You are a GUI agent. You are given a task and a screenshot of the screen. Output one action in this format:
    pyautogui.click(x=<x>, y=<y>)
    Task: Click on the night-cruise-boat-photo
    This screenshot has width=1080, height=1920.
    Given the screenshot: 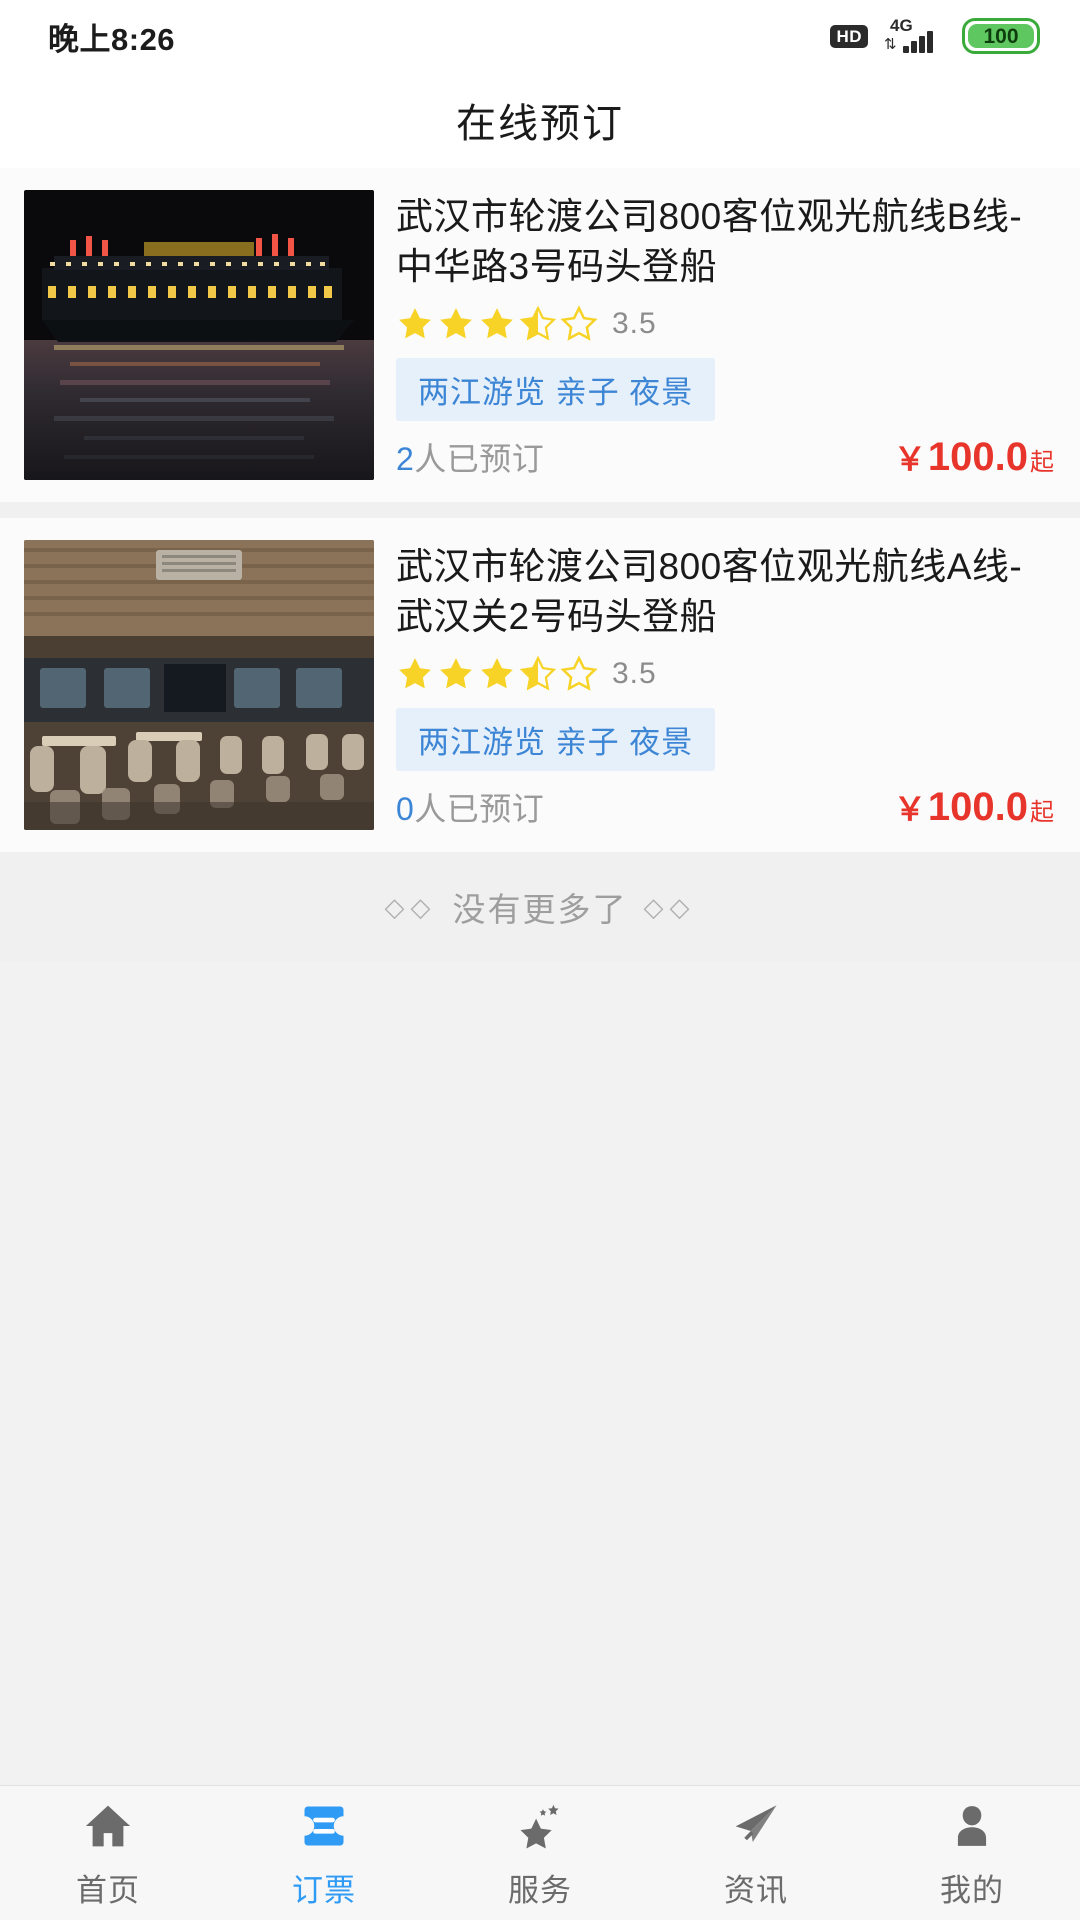 What is the action you would take?
    pyautogui.click(x=199, y=335)
    